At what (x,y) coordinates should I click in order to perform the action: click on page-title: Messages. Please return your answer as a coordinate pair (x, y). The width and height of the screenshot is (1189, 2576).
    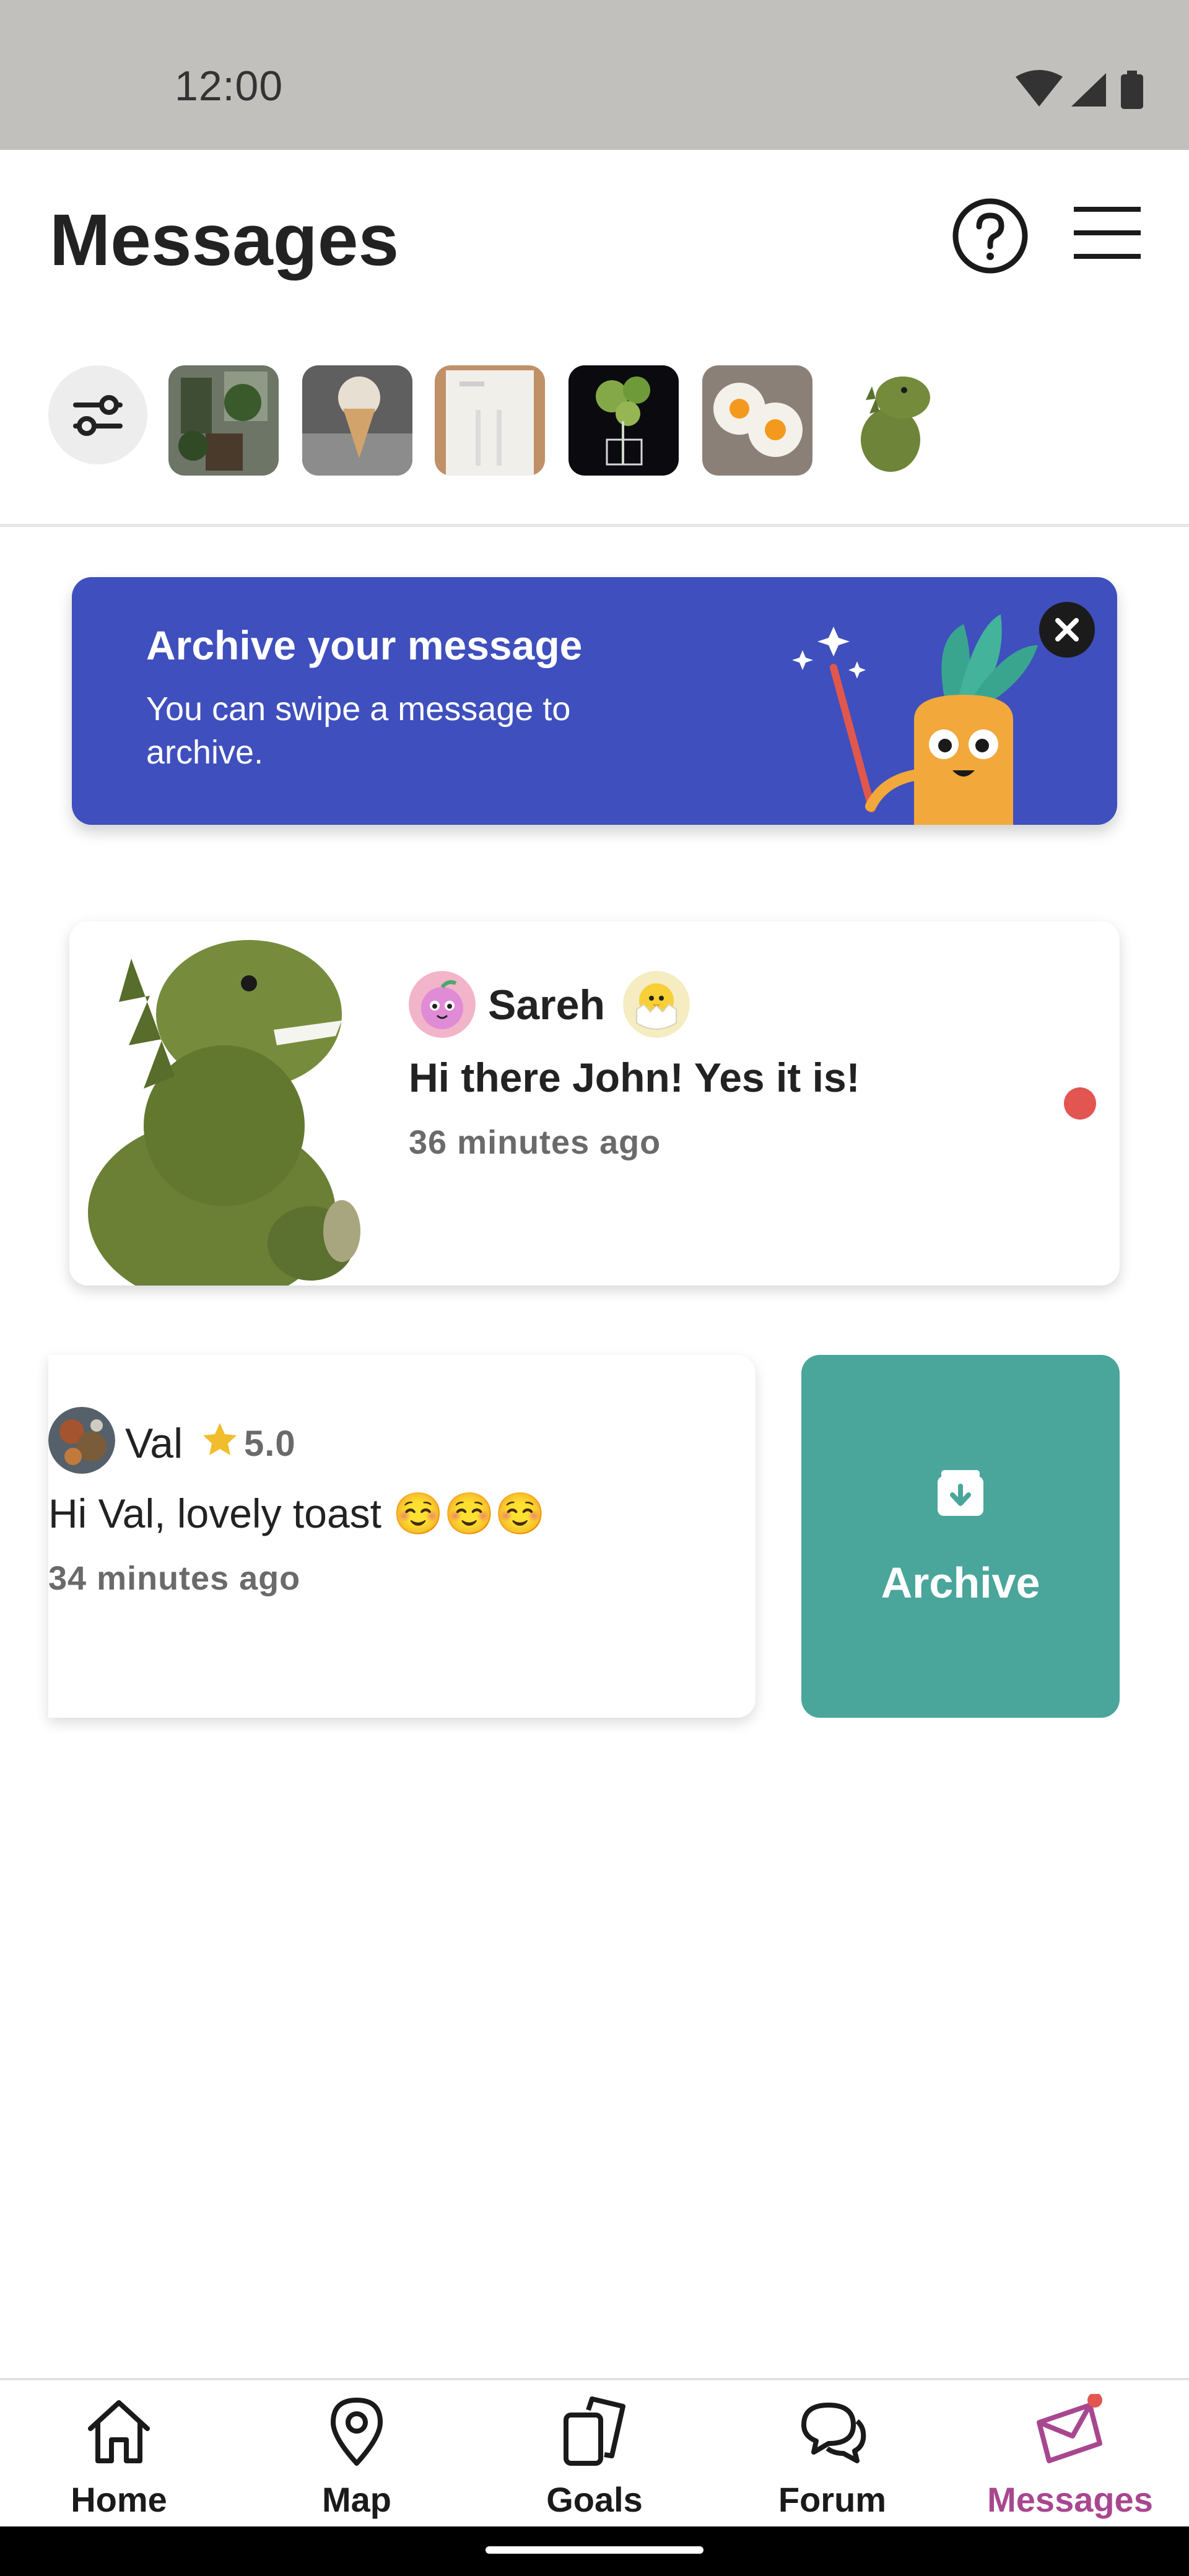
    Looking at the image, I should click on (224, 240).